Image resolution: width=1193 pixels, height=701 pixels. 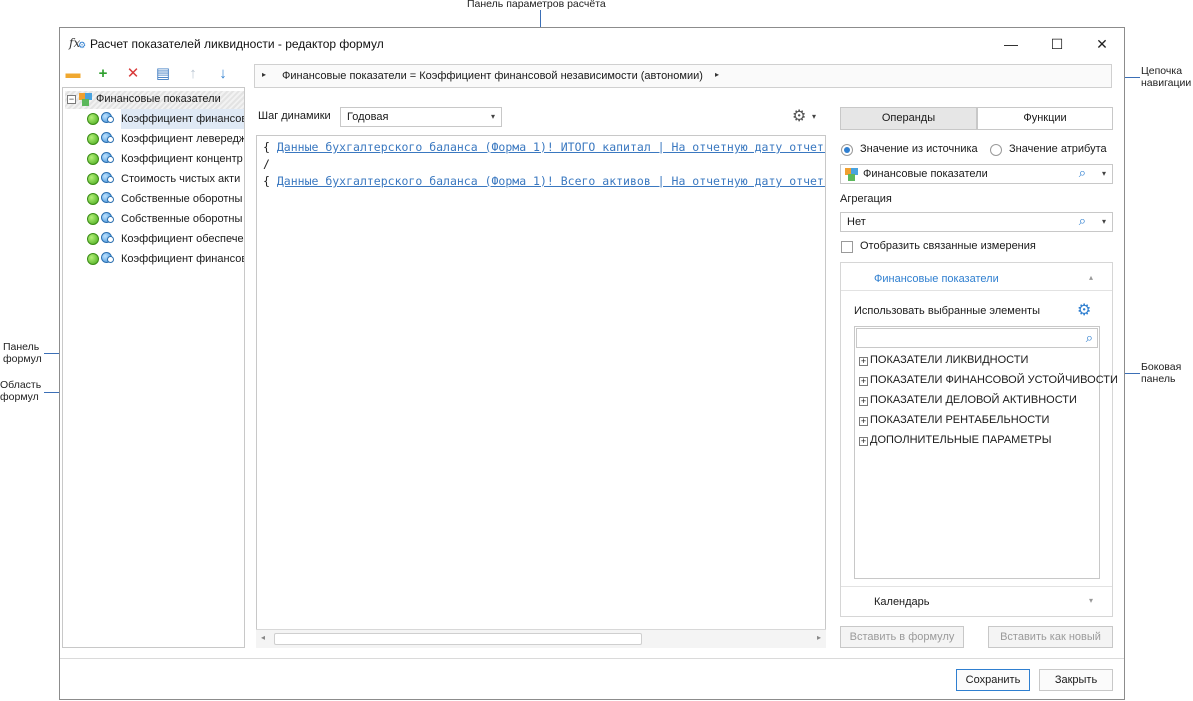 I want to click on formula-editor-icon: fx ⚙, so click(x=78, y=43).